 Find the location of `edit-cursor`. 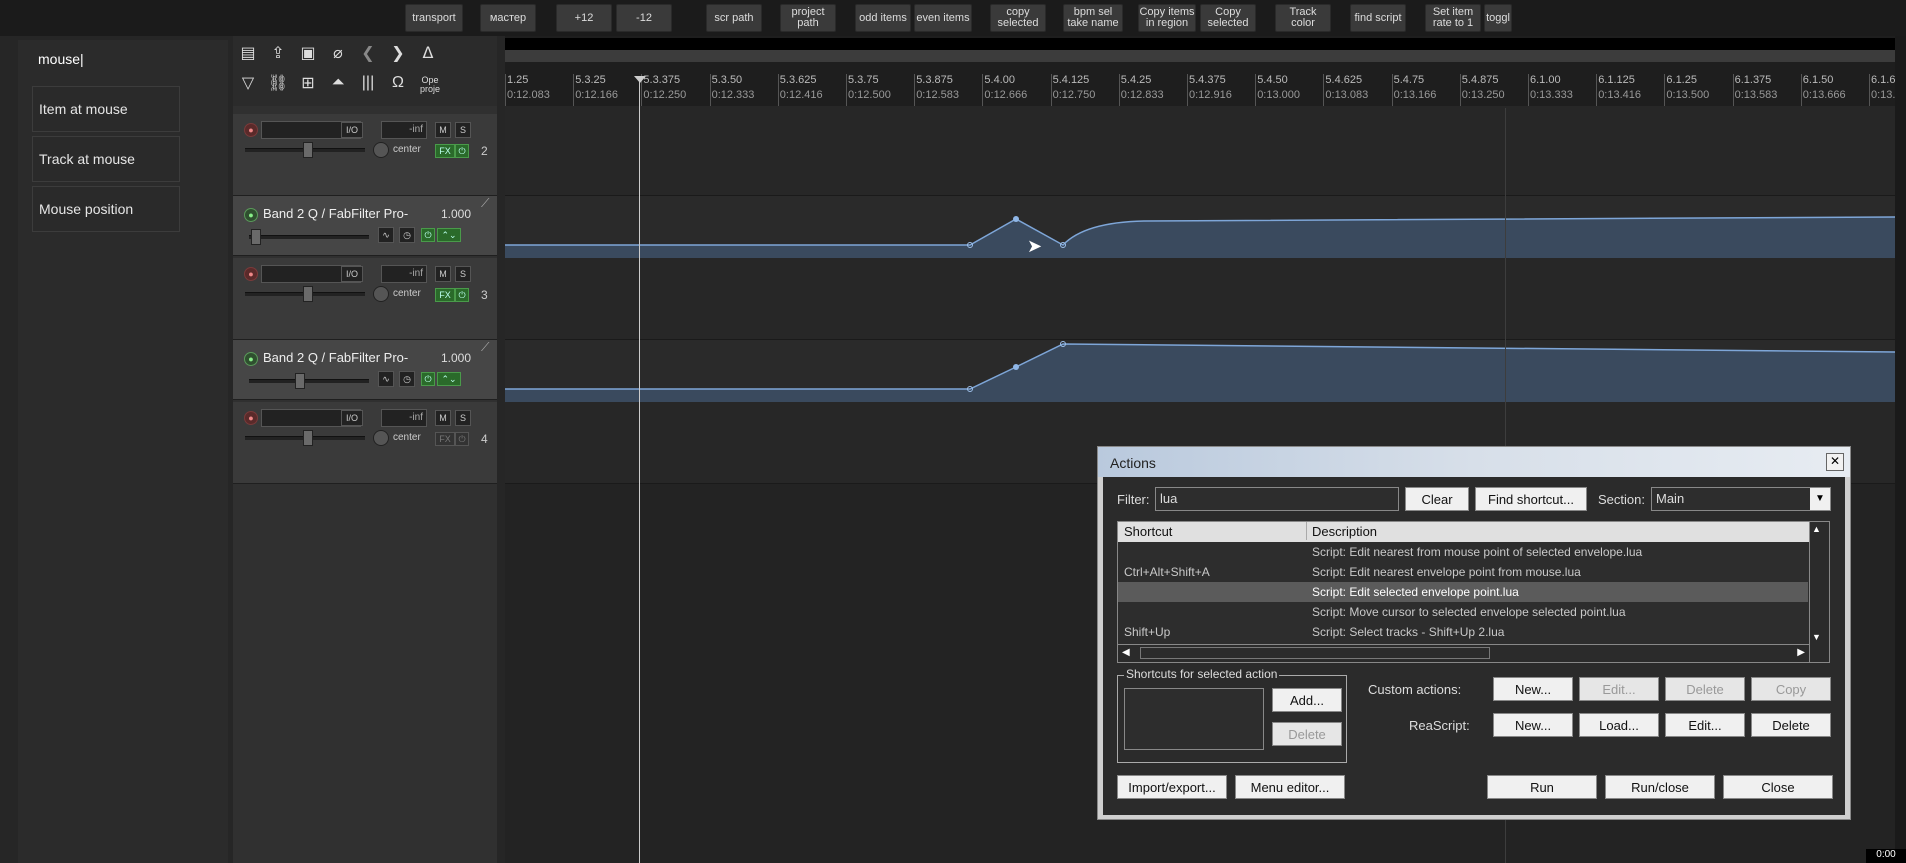

edit-cursor is located at coordinates (639, 469).